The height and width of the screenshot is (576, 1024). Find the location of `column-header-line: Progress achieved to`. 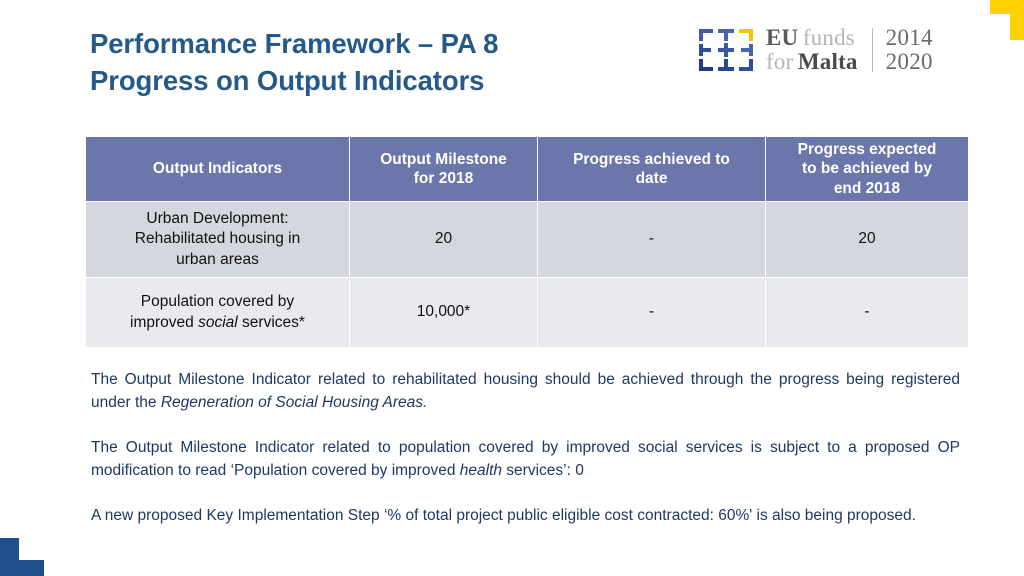

column-header-line: Progress achieved to is located at coordinates (651, 159).